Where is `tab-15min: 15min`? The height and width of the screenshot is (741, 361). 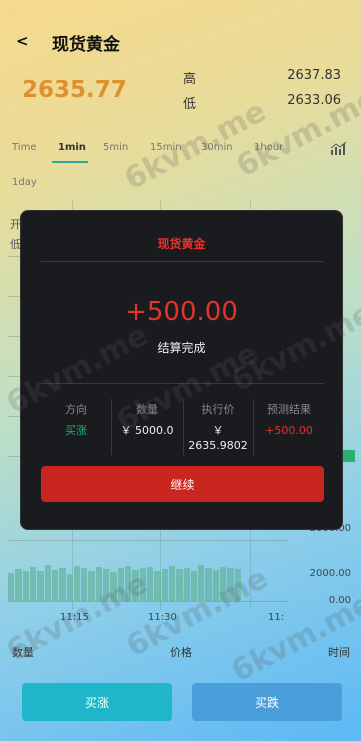 tab-15min: 15min is located at coordinates (166, 147).